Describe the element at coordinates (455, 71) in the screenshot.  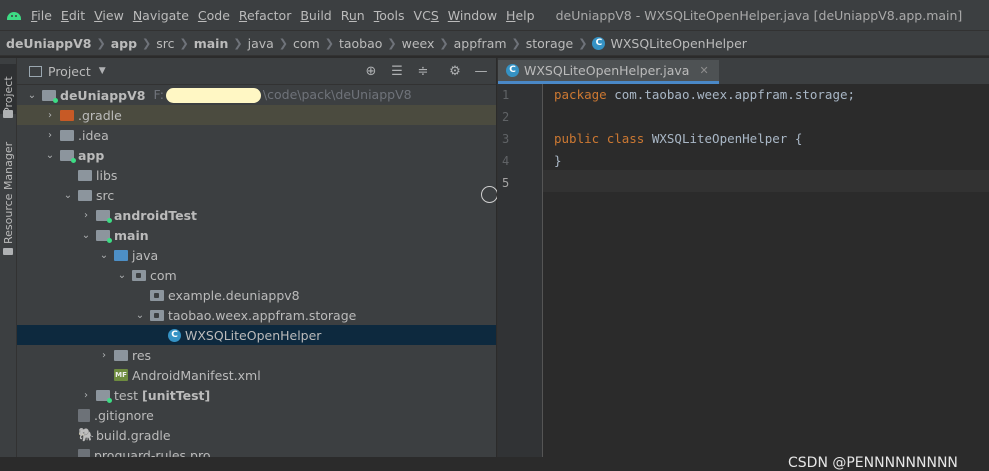
I see `gear-icon: ⚙` at that location.